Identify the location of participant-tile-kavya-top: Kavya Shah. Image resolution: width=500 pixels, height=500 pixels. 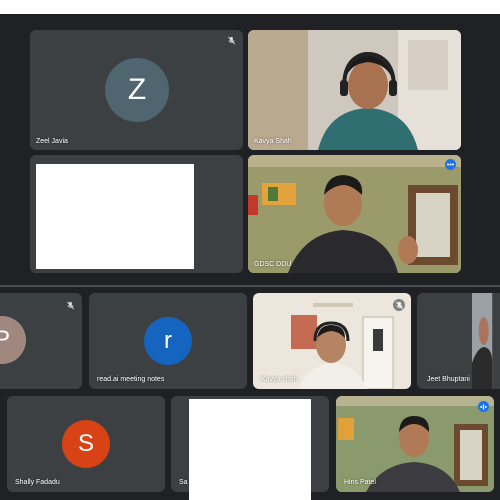
(354, 90).